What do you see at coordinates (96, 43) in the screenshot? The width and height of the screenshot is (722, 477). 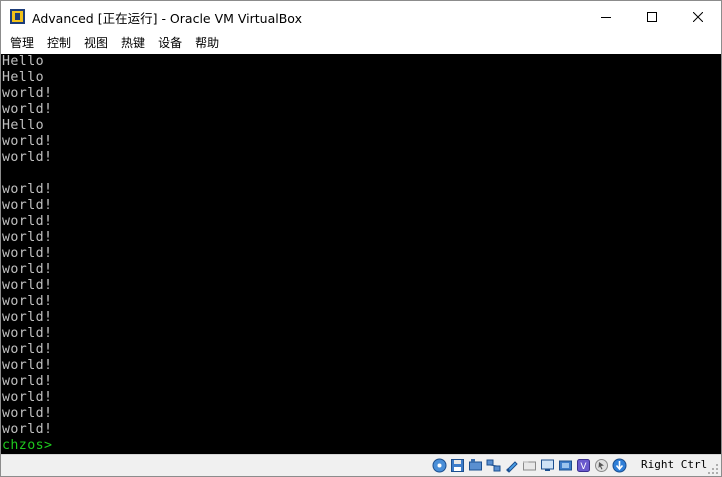 I see `menu-view: 视图` at bounding box center [96, 43].